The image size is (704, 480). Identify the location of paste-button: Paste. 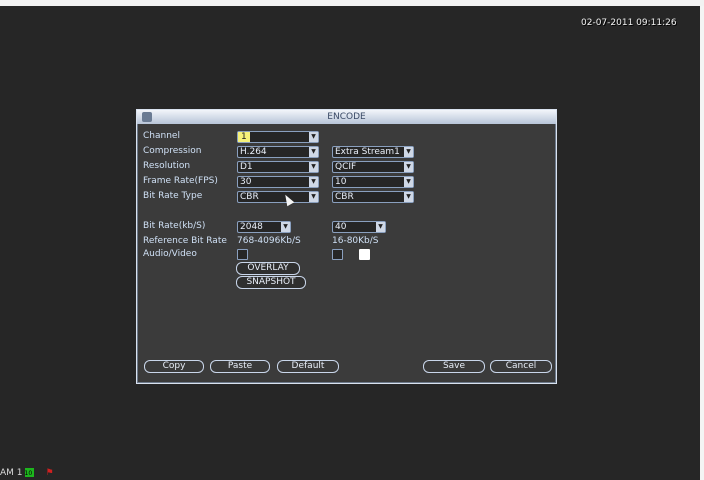
(240, 366).